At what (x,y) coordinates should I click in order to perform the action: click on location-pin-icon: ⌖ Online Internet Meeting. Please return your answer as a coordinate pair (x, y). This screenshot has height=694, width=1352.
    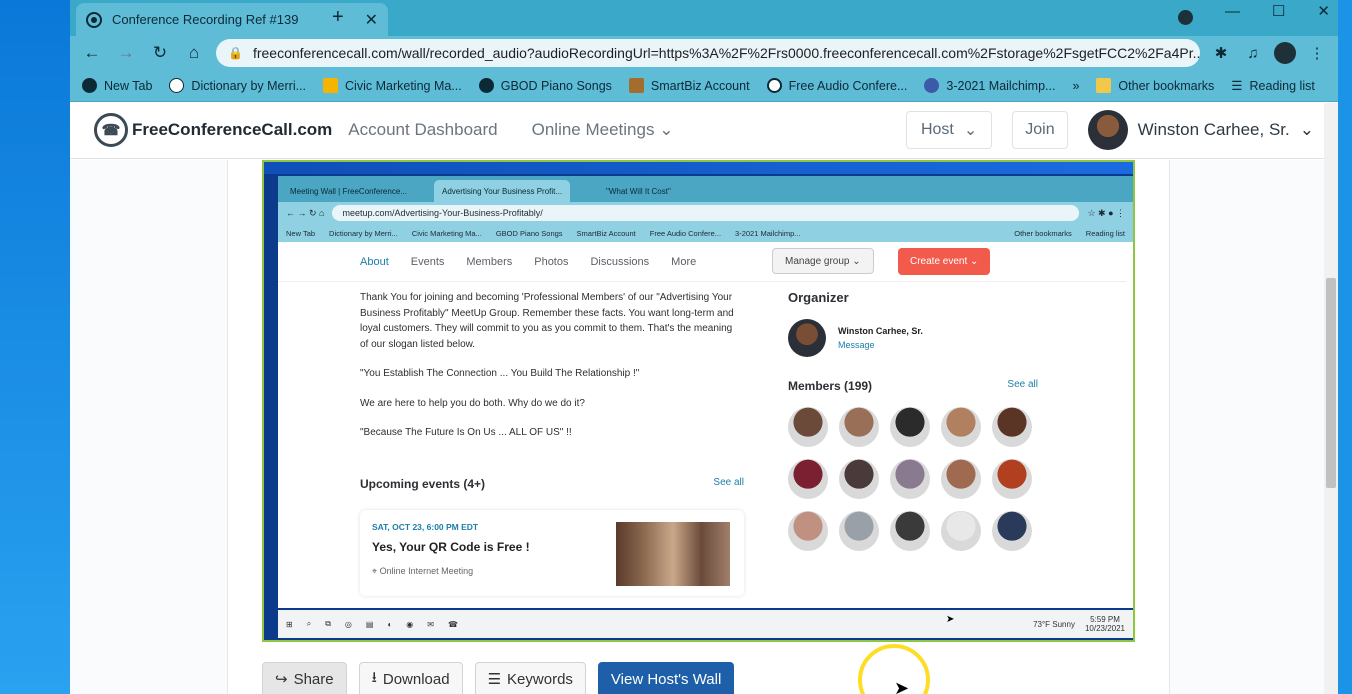
    Looking at the image, I should click on (423, 571).